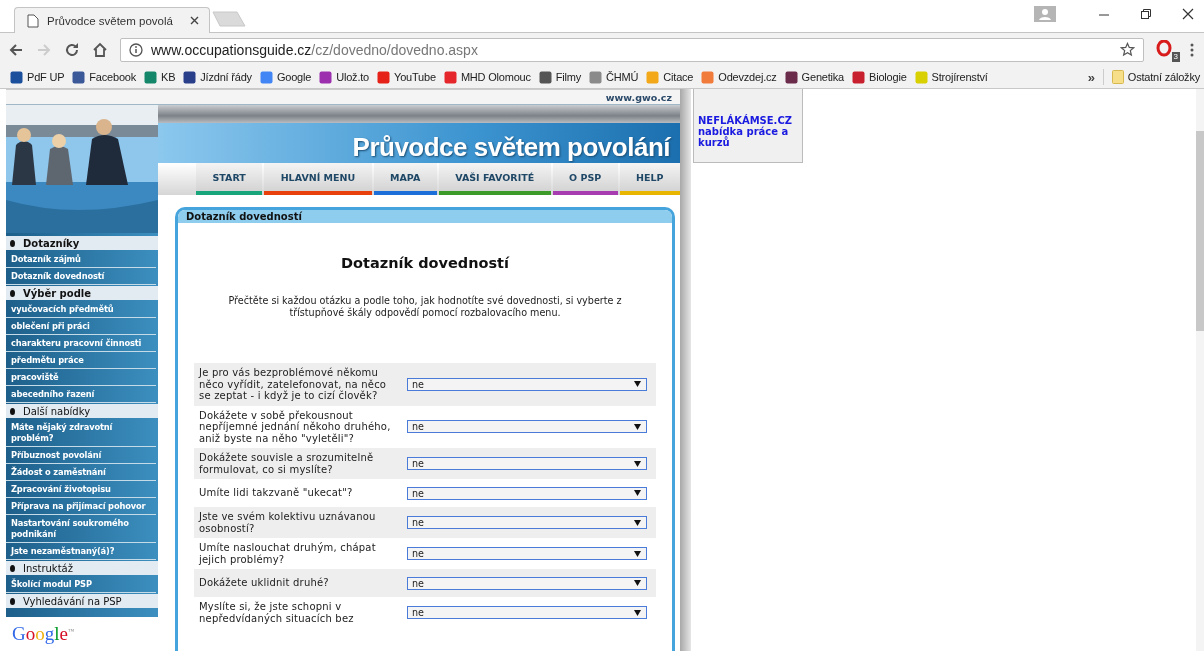 The width and height of the screenshot is (1204, 651). I want to click on document-icon, so click(33, 20).